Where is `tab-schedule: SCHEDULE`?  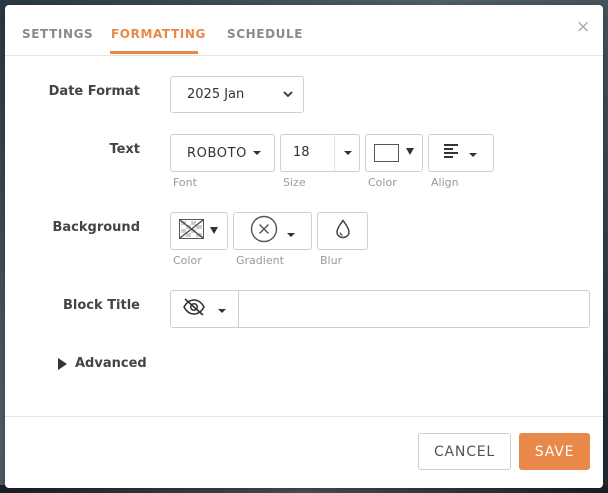
tab-schedule: SCHEDULE is located at coordinates (265, 34).